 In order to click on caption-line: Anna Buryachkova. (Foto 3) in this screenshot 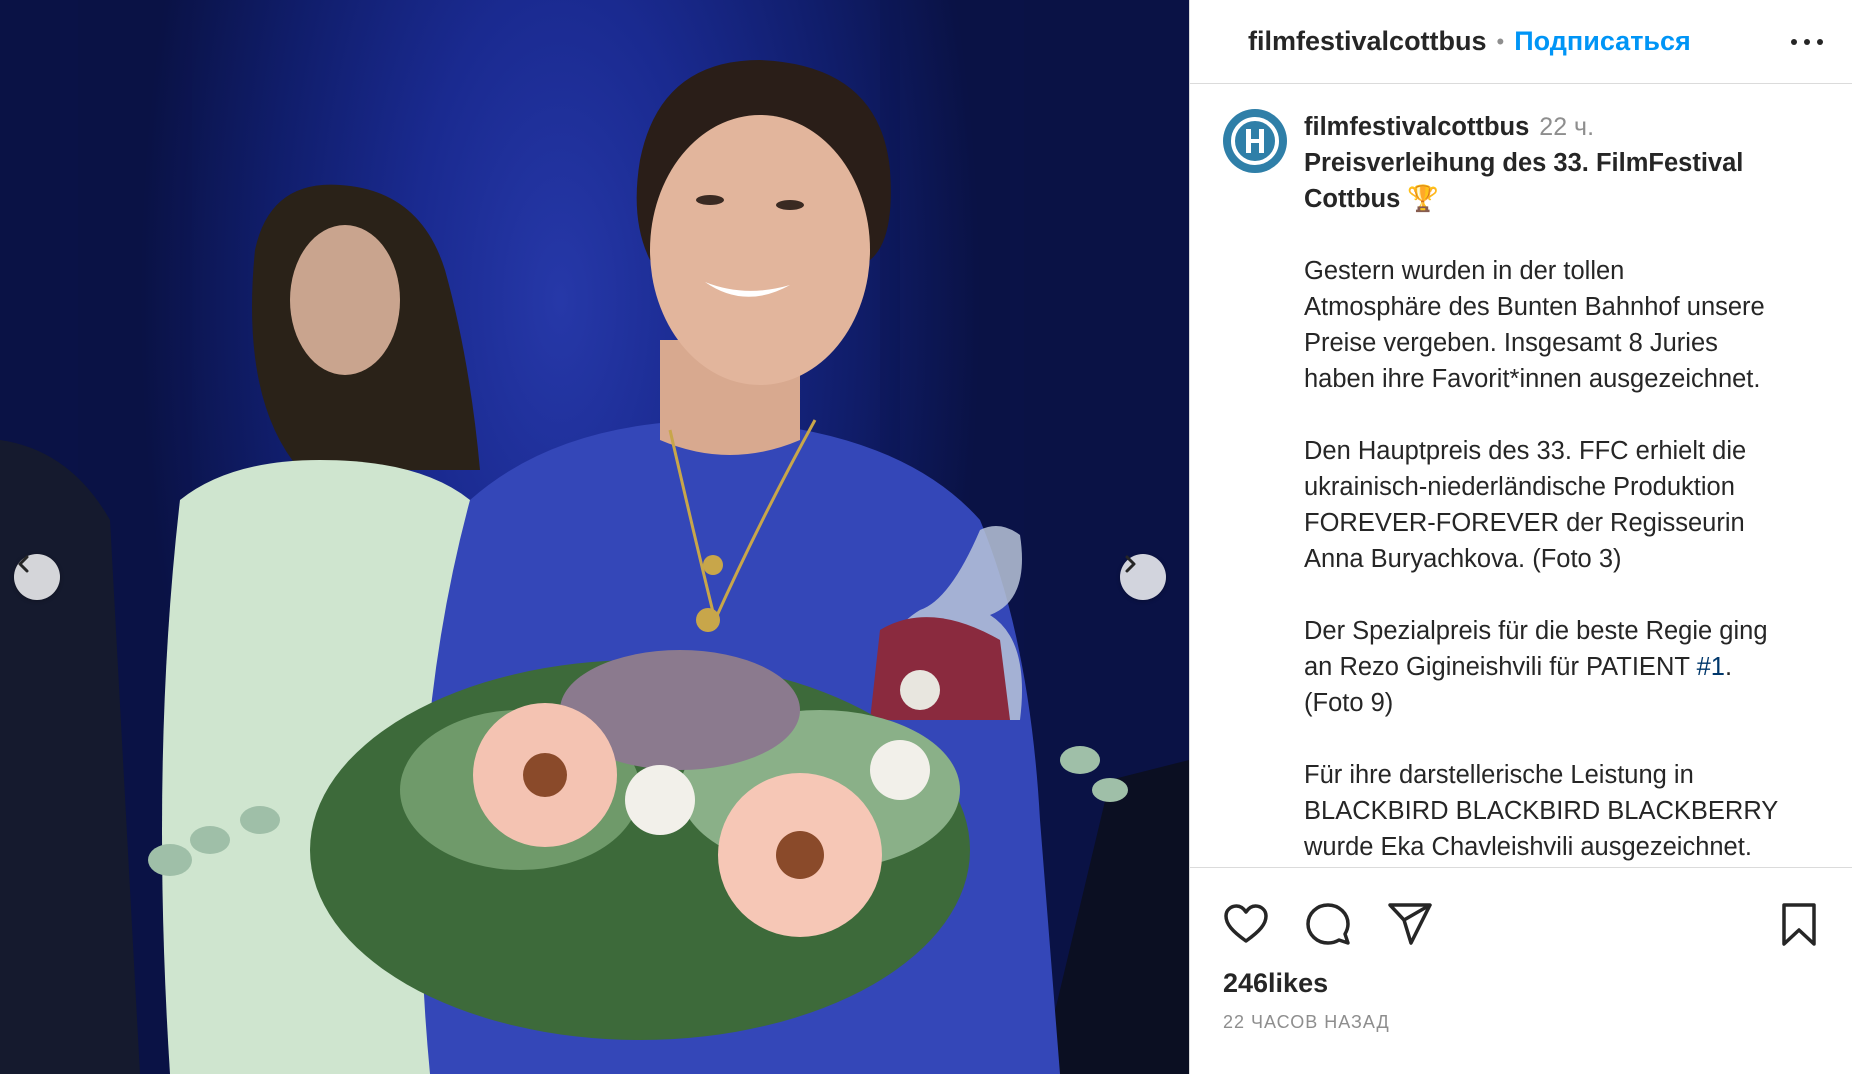, I will do `click(1463, 559)`.